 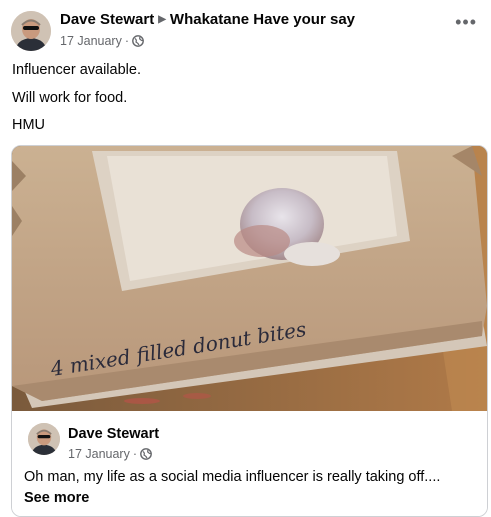 I want to click on post-meta: 17 January ·, so click(x=102, y=41).